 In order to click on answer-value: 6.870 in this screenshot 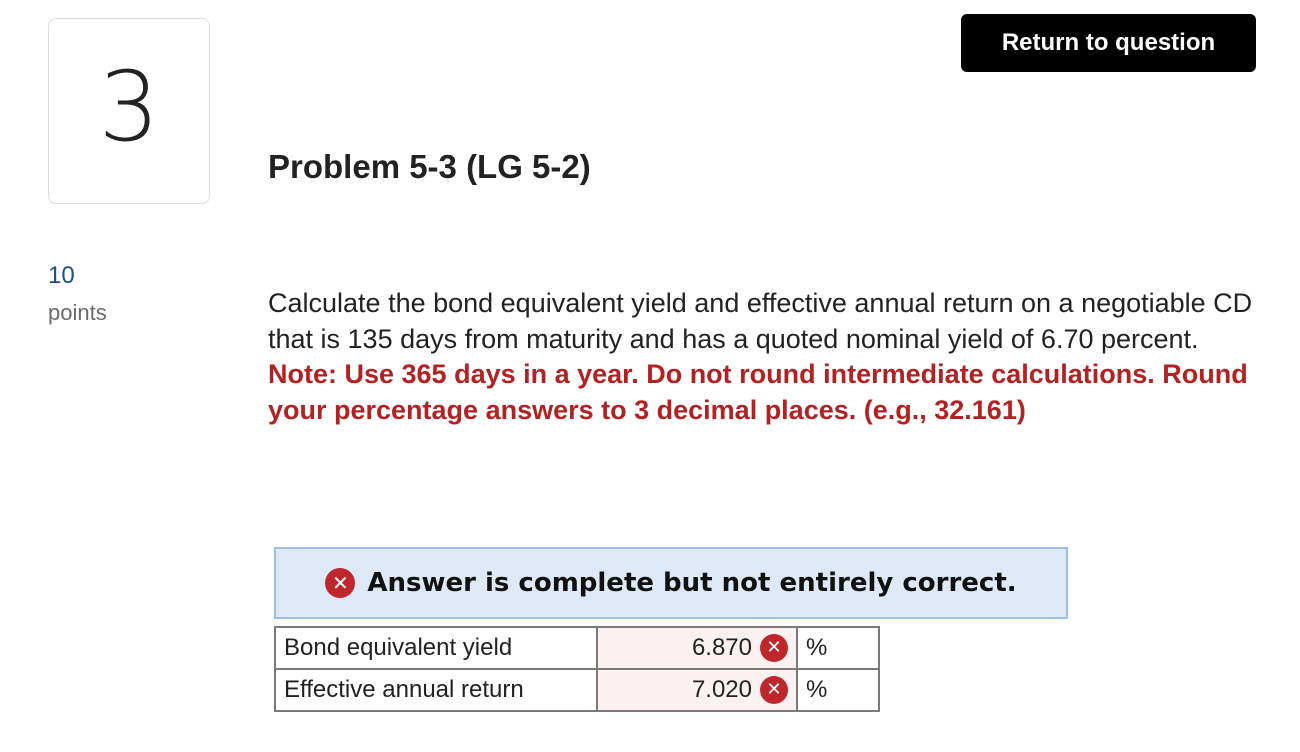, I will do `click(721, 647)`.